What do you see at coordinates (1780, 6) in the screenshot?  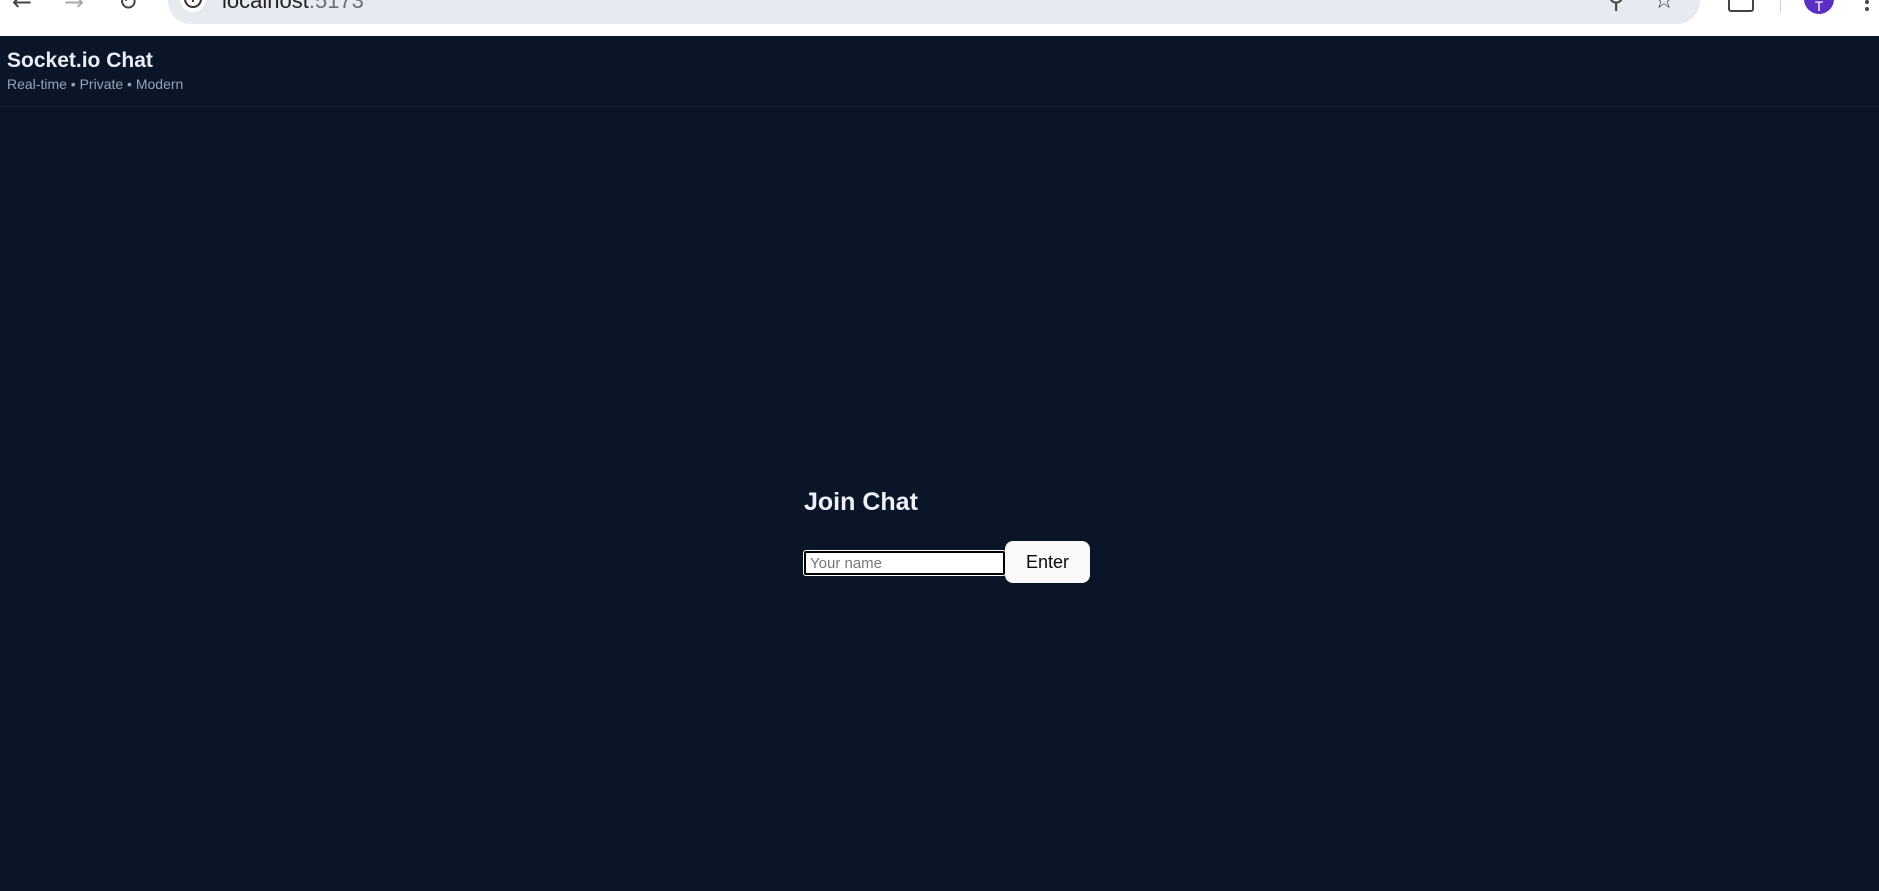 I see `toolbar-divider` at bounding box center [1780, 6].